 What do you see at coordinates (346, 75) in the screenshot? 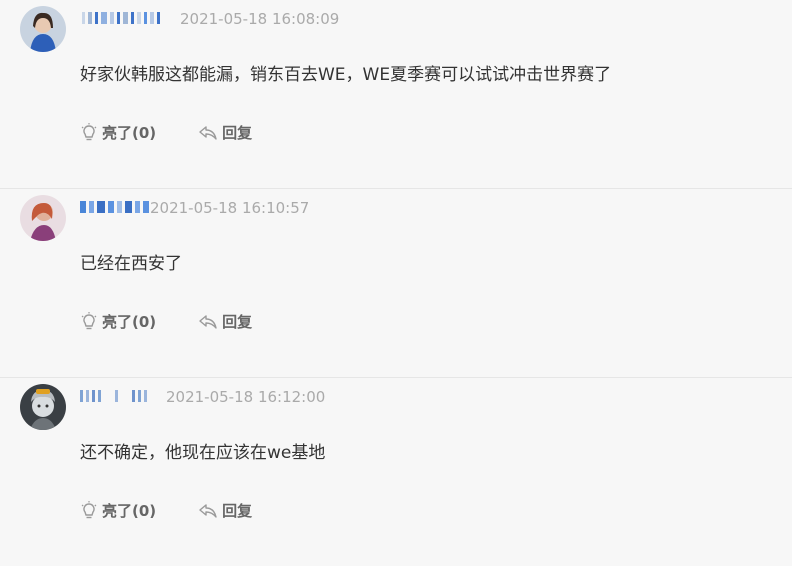
I see `comment-text: 好家伙韩服这都能漏，销东百去WE，WE夏季赛可以试试冲击世界赛了` at bounding box center [346, 75].